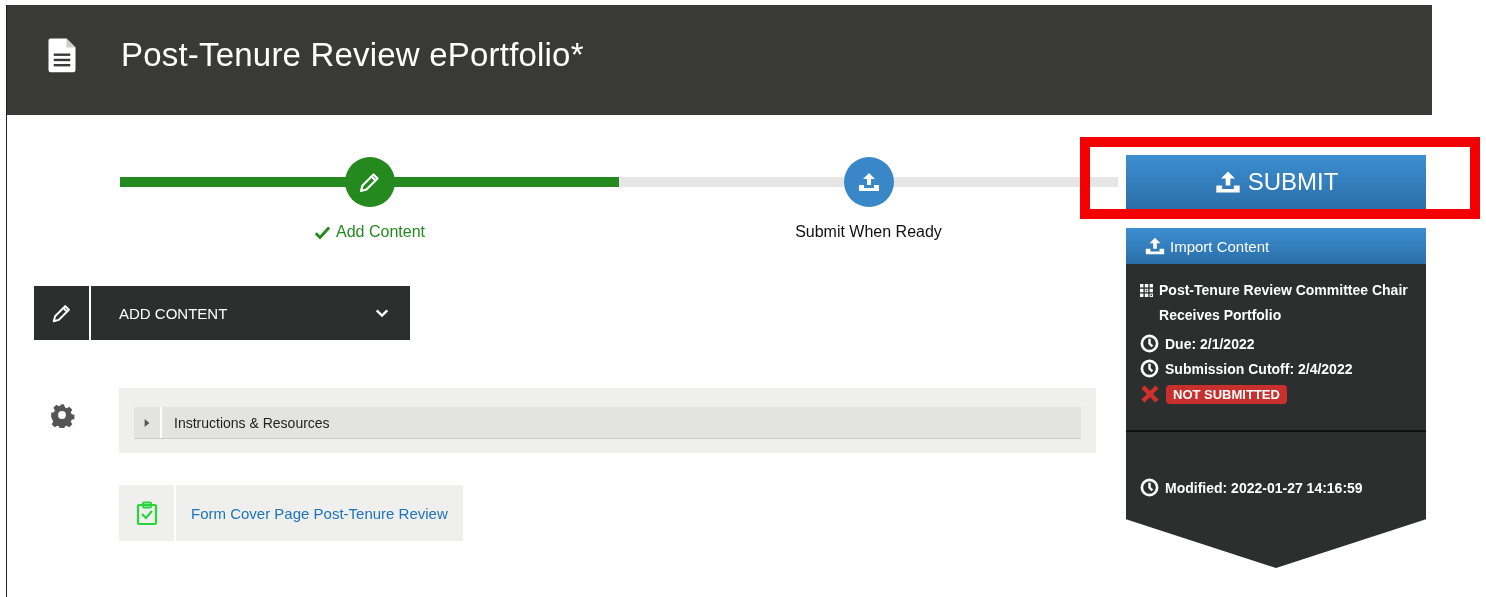 The image size is (1486, 597). What do you see at coordinates (1147, 290) in the screenshot?
I see `grid-icon` at bounding box center [1147, 290].